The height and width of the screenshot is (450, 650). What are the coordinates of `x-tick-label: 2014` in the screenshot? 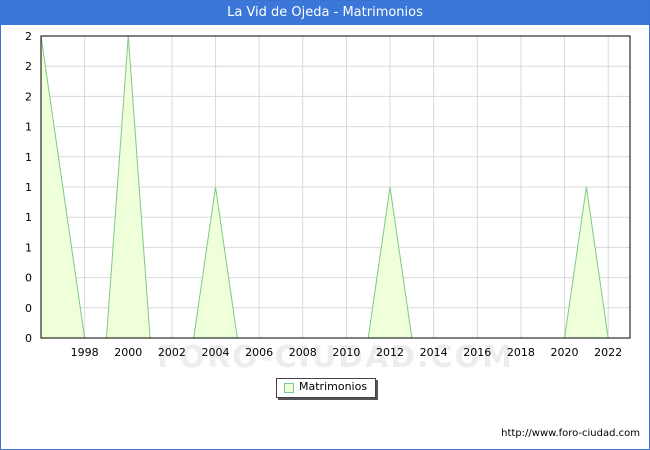 It's located at (434, 352).